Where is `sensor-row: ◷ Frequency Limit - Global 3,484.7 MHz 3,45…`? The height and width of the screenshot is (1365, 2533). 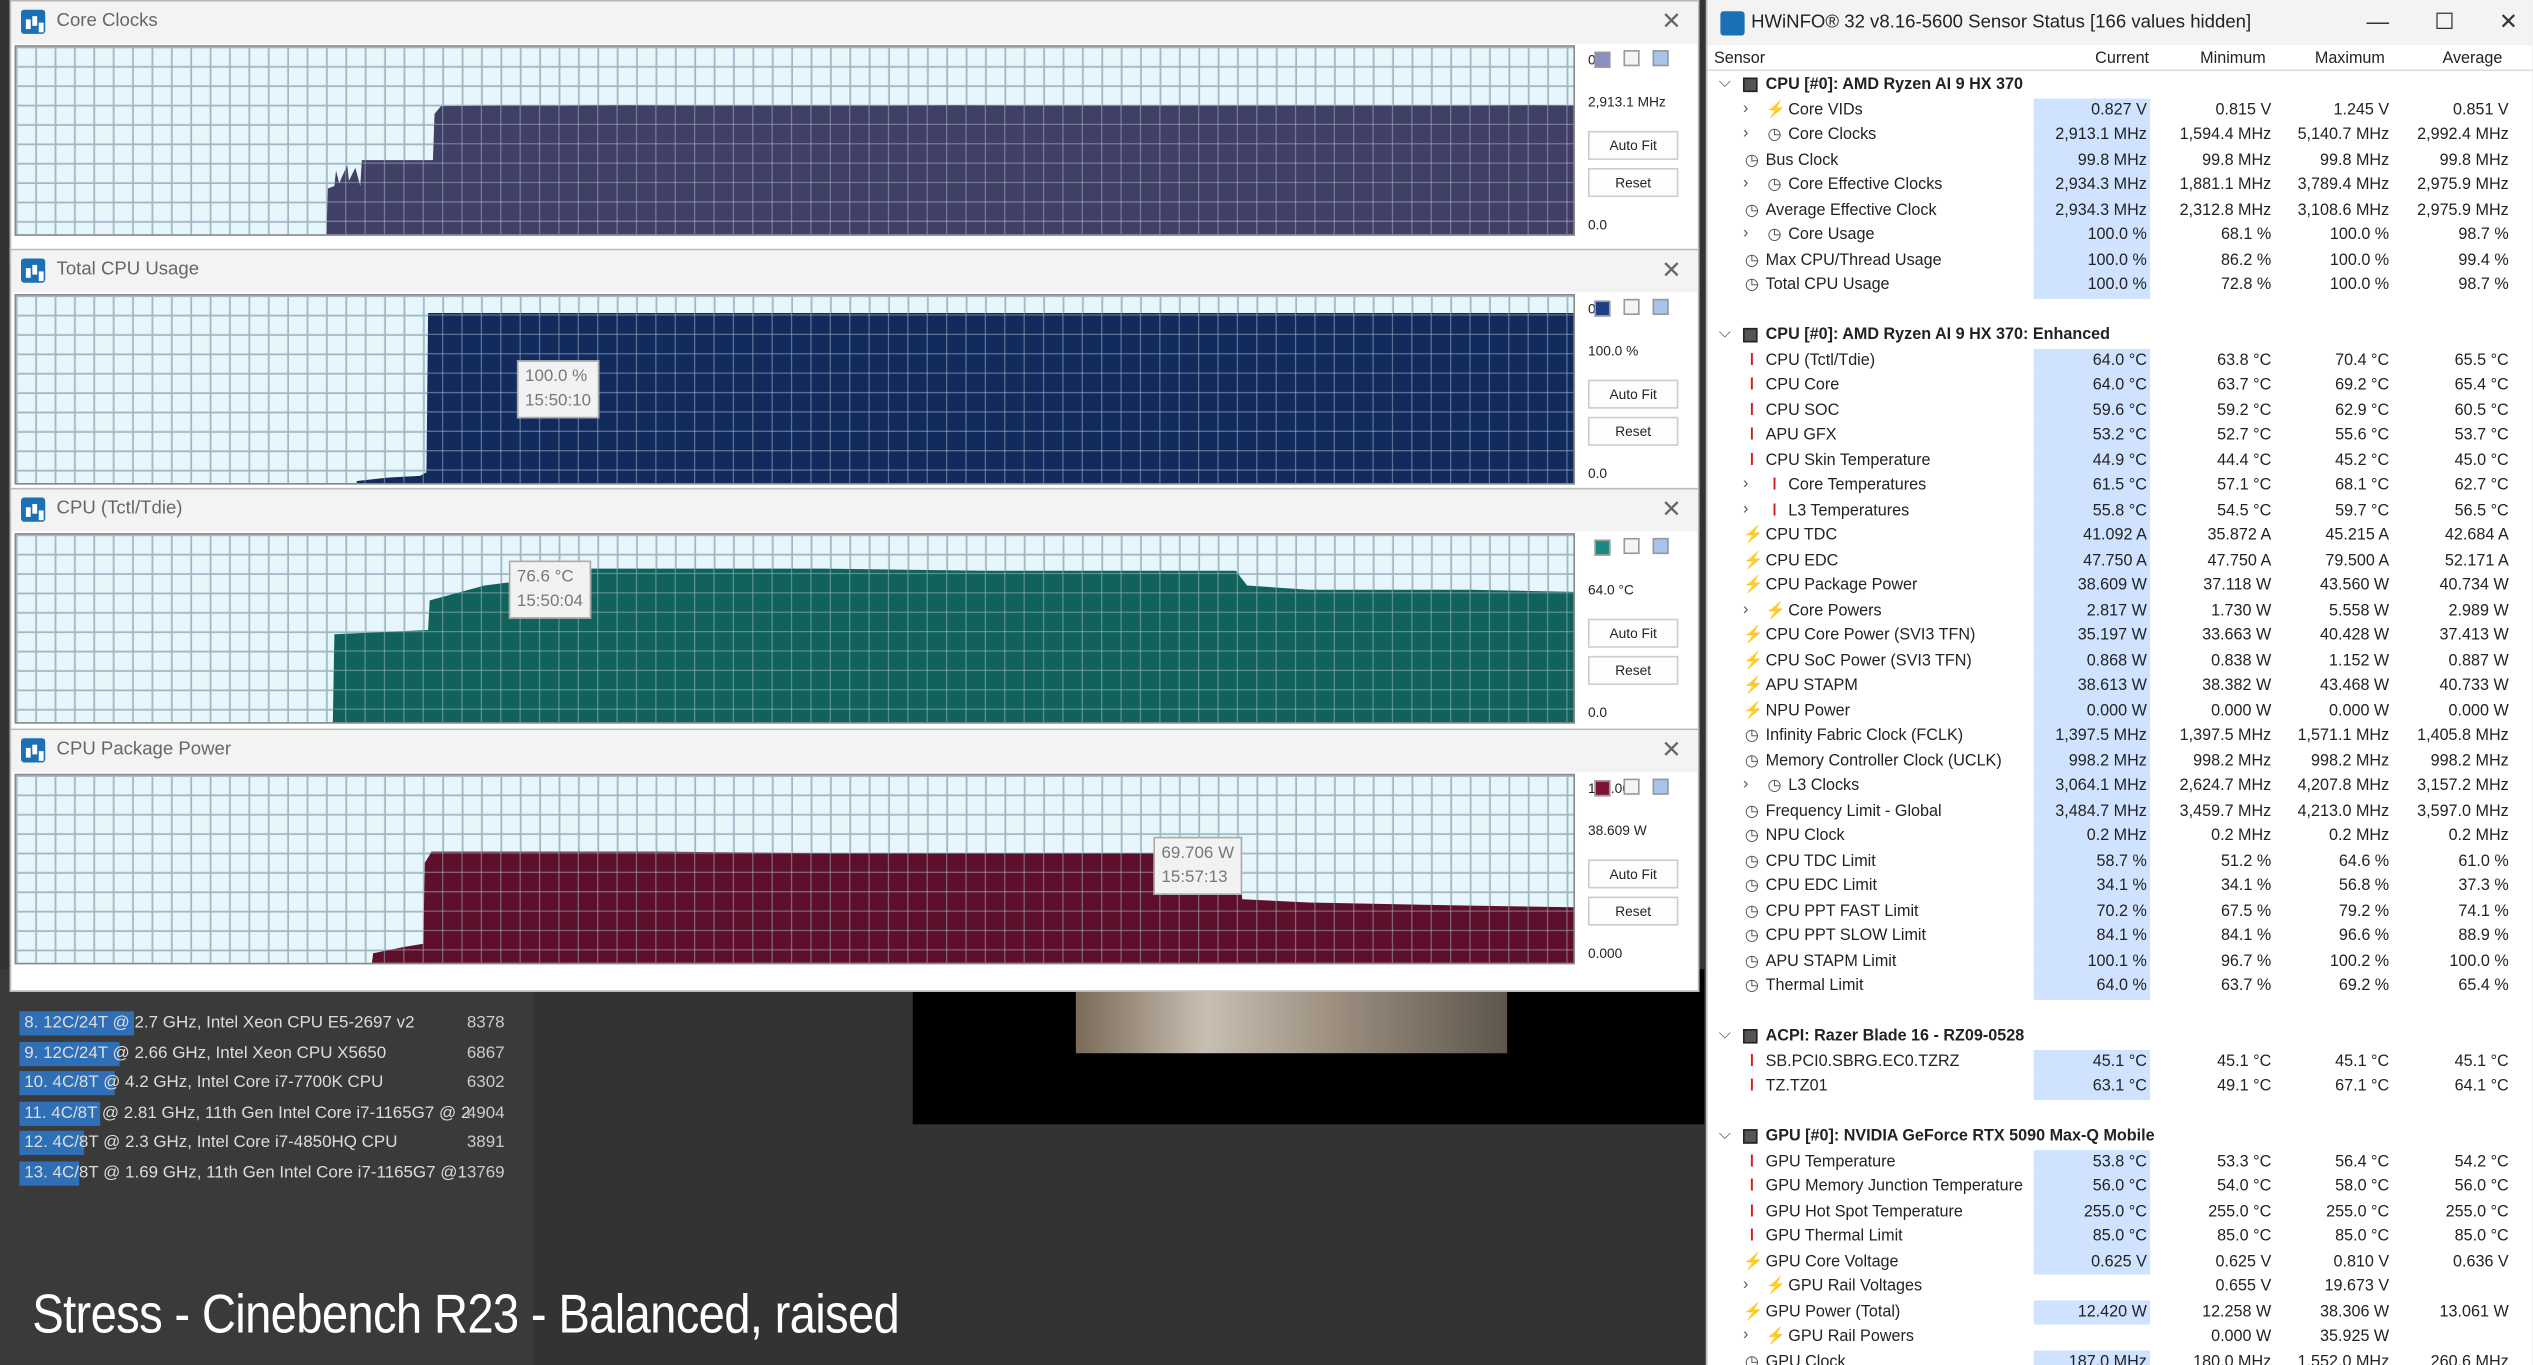
sensor-row: ◷ Frequency Limit - Global 3,484.7 MHz 3,45… is located at coordinates (2119, 811).